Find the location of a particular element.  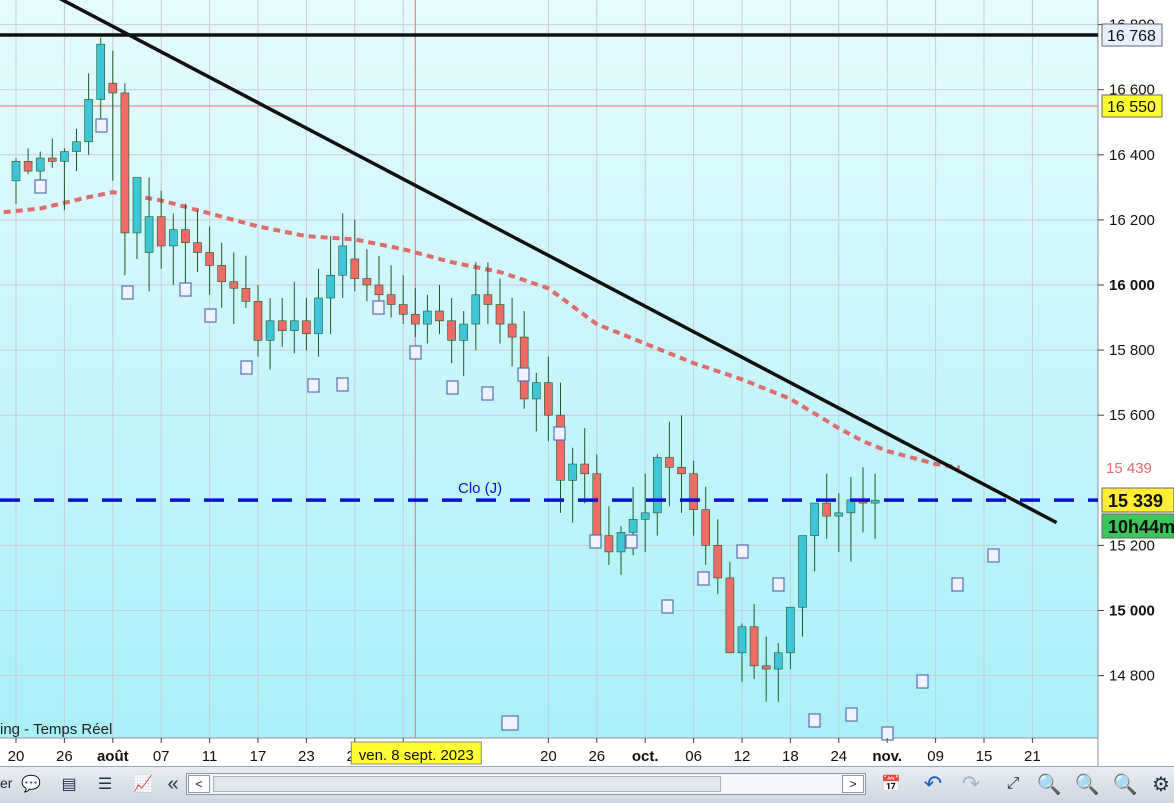

x-tick-label: 15 is located at coordinates (984, 756).